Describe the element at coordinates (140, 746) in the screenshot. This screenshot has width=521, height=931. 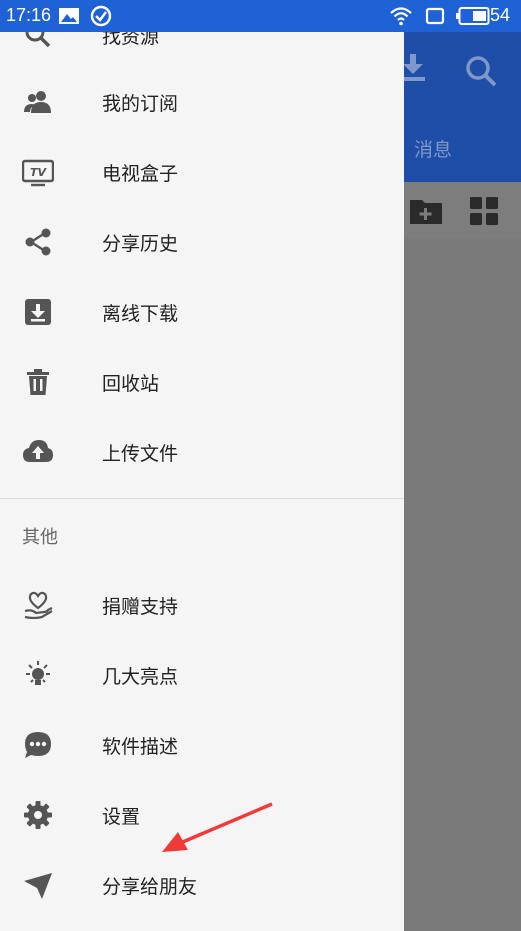
I see `drawer-item-label: 软件描述` at that location.